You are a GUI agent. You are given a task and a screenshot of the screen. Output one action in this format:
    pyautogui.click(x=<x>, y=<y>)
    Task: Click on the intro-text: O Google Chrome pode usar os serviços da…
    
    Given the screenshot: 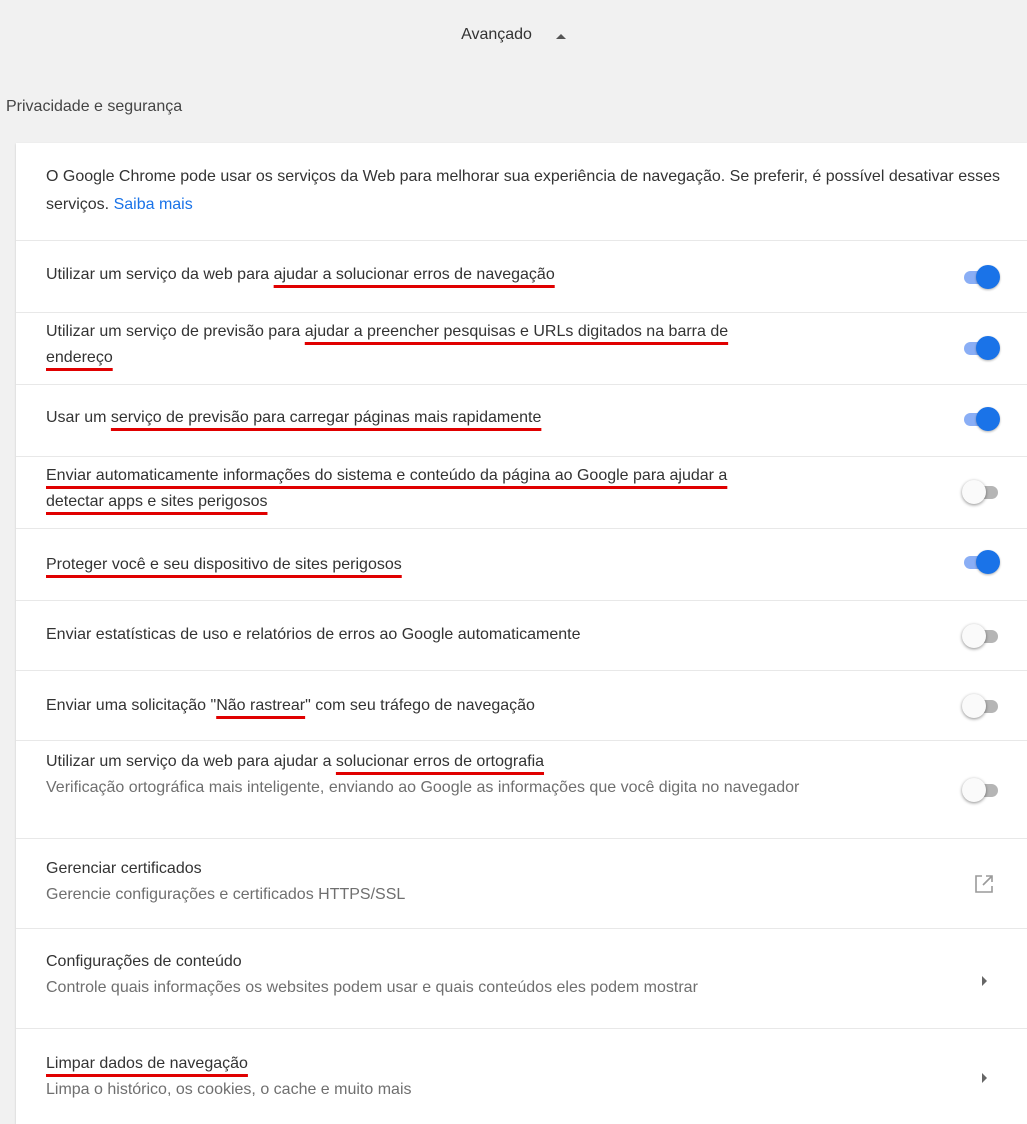 What is the action you would take?
    pyautogui.click(x=526, y=191)
    